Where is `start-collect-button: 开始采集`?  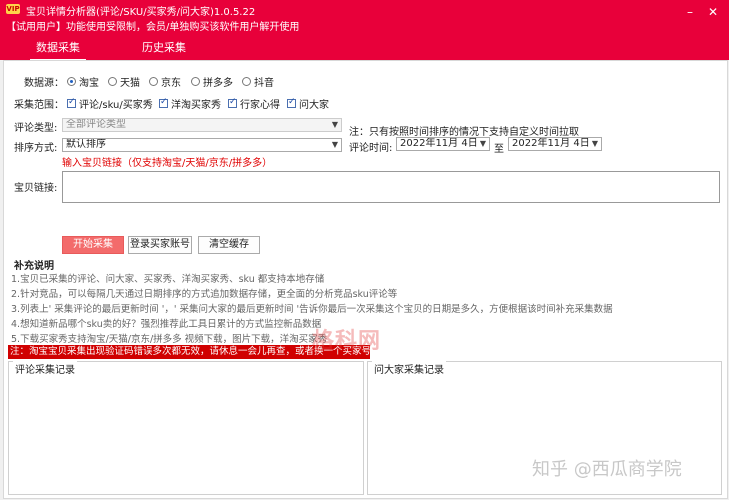 start-collect-button: 开始采集 is located at coordinates (93, 245).